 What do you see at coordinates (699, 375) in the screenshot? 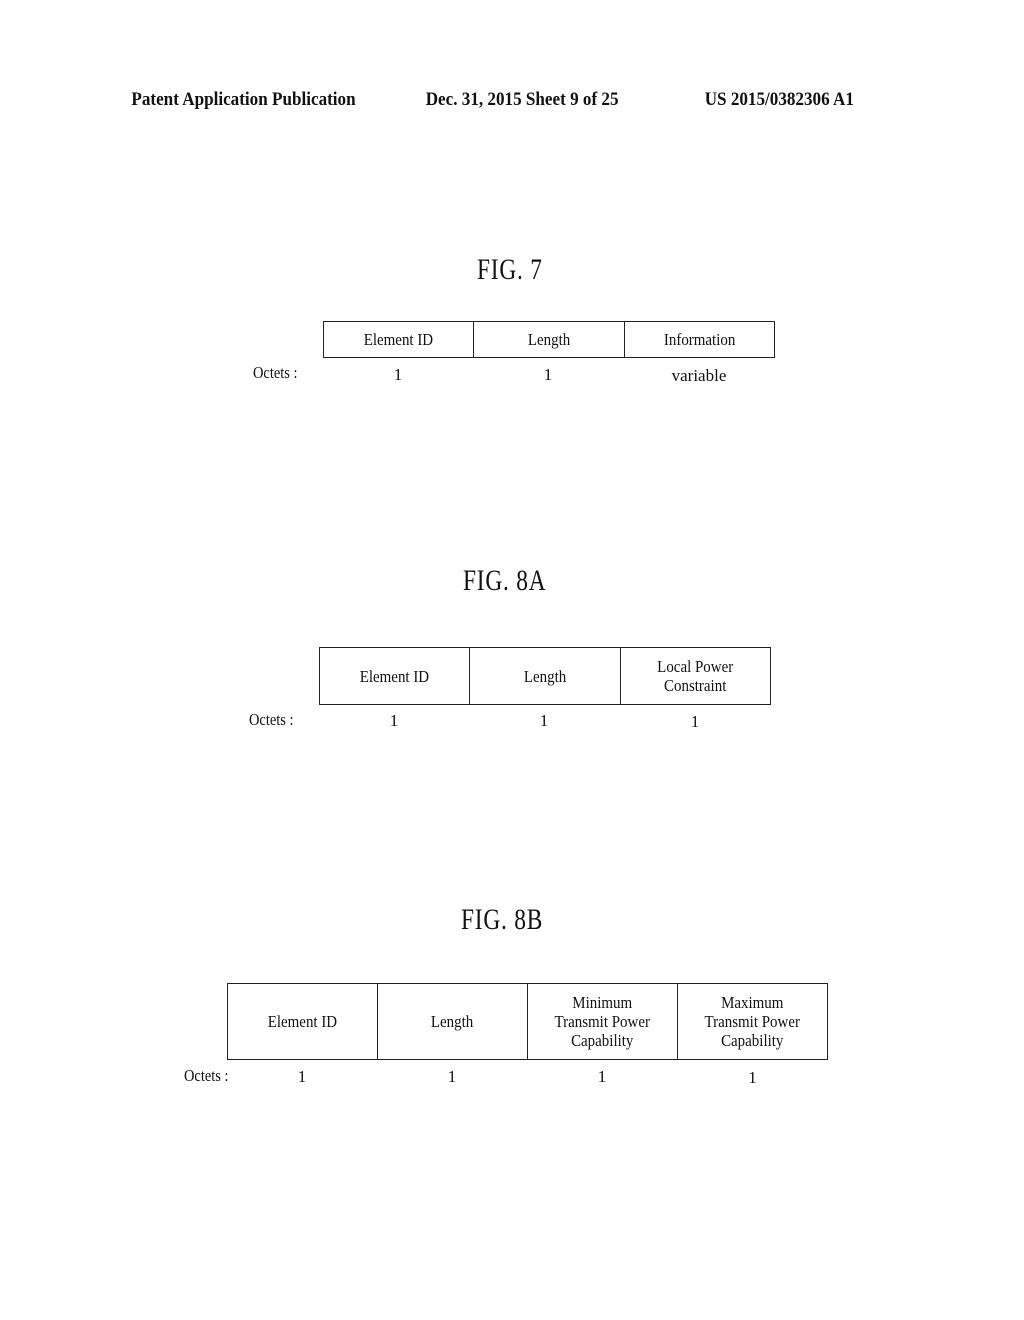
I see `octet-count: variable` at bounding box center [699, 375].